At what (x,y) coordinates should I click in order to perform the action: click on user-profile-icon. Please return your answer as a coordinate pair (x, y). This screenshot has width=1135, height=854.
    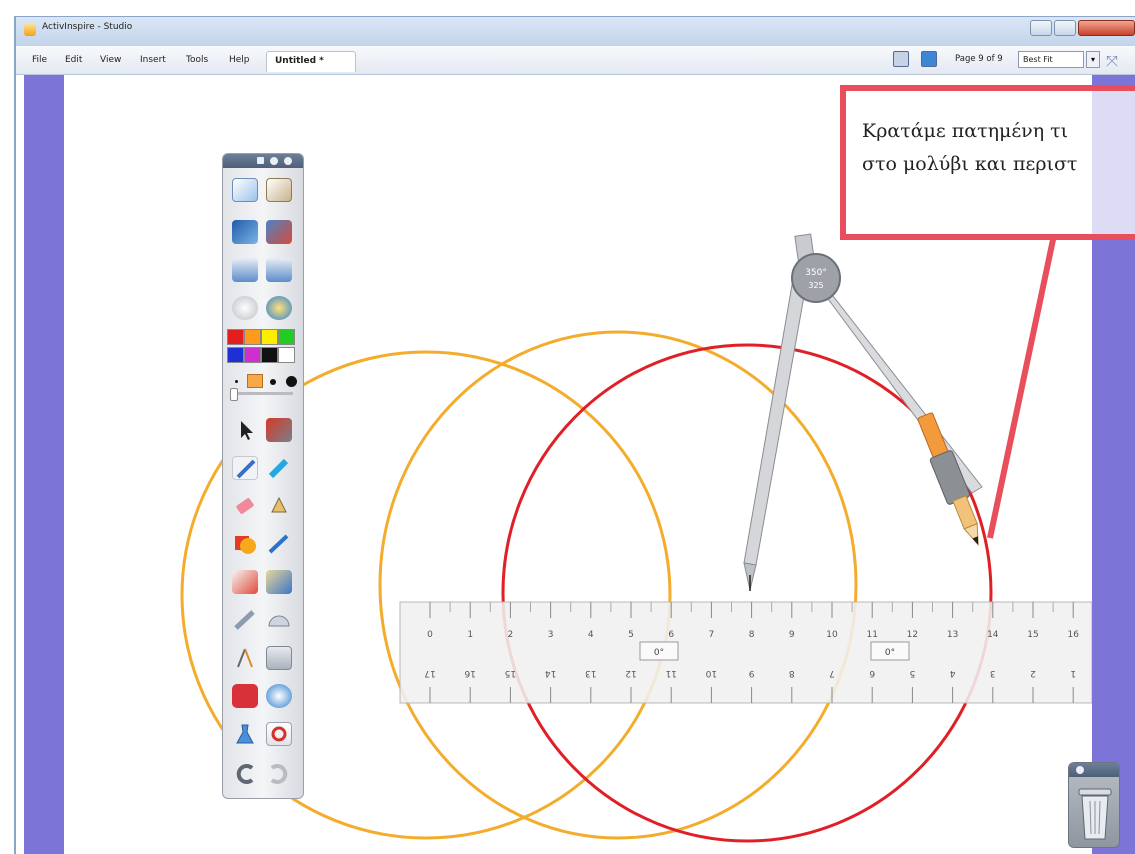
    Looking at the image, I should click on (279, 190).